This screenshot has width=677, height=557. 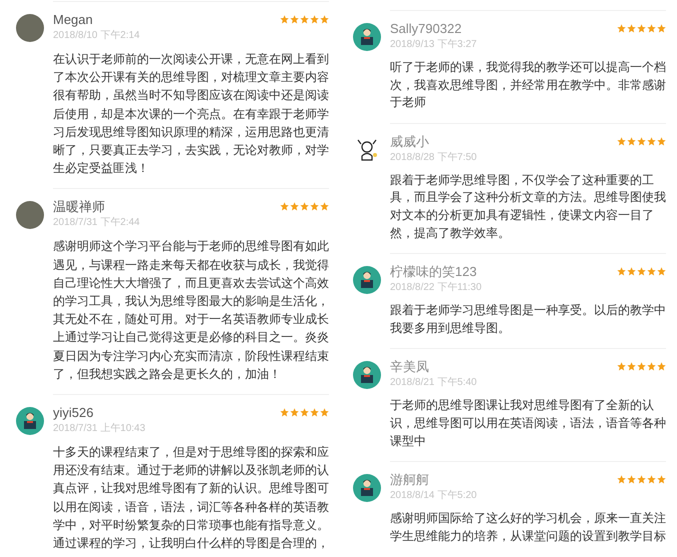 What do you see at coordinates (528, 527) in the screenshot?
I see `review-text: 感谢明师国际给了这么好的学习机会，原来一直关注学生思维能力的培养，从课堂问题的设置到教学目标` at bounding box center [528, 527].